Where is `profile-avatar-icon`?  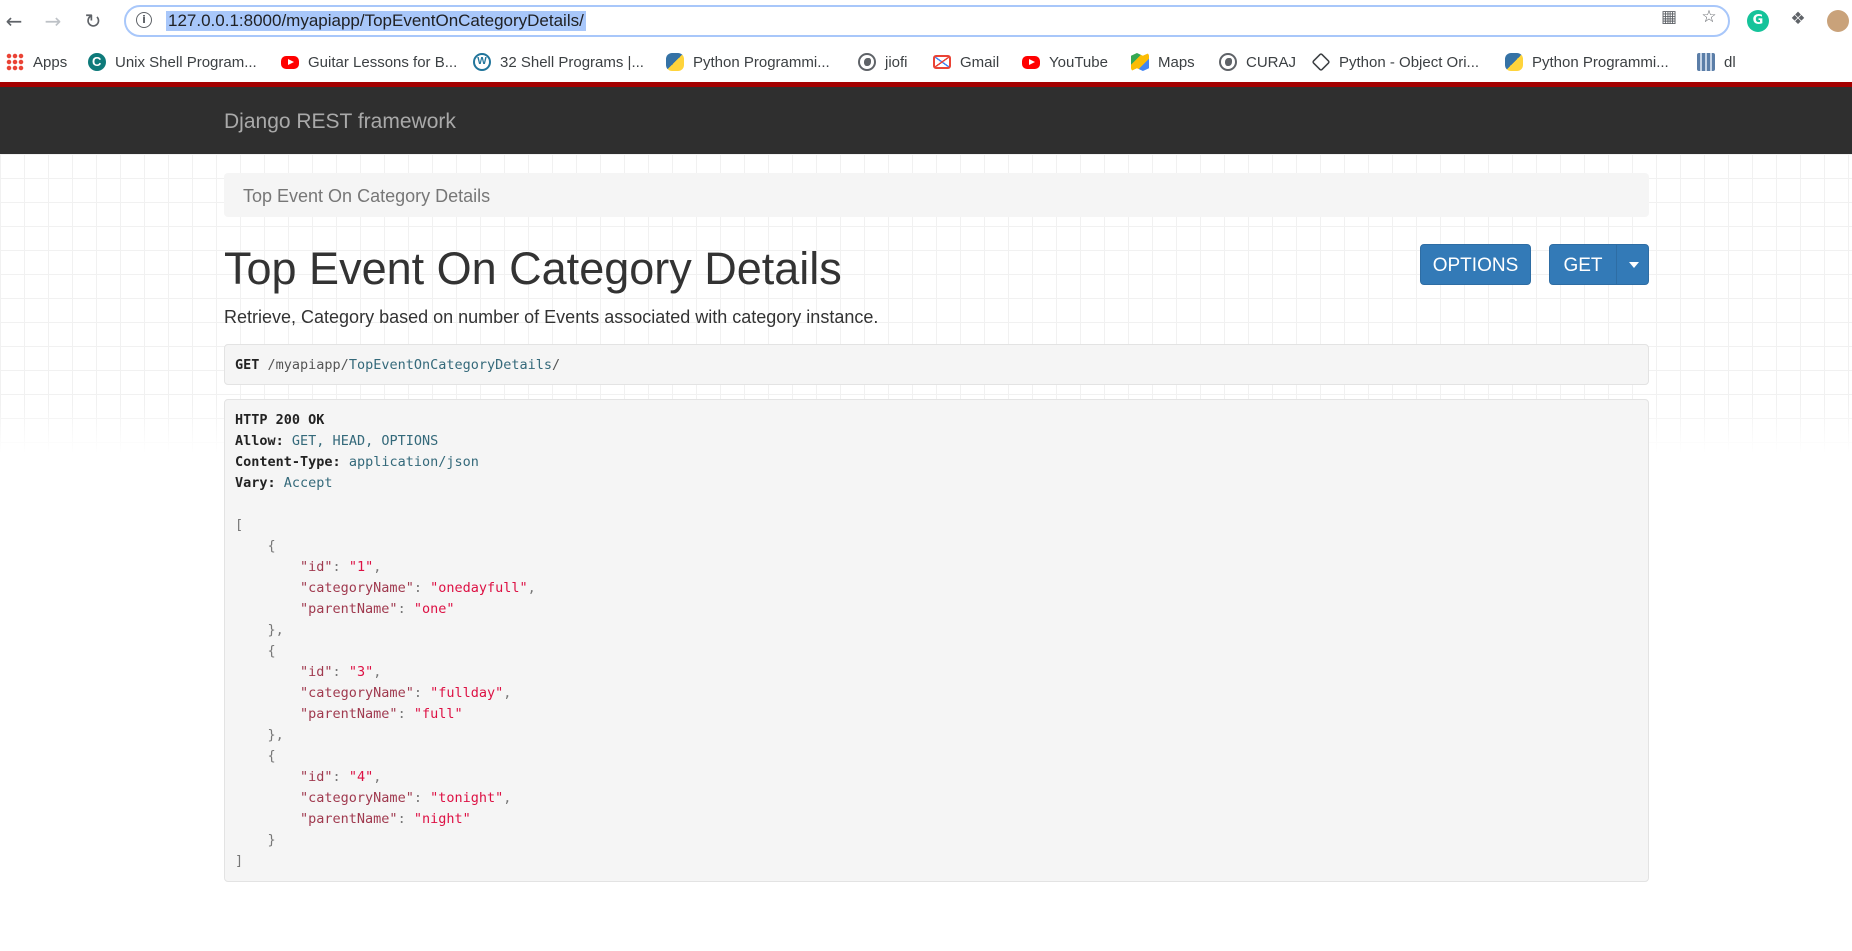
profile-avatar-icon is located at coordinates (1838, 21).